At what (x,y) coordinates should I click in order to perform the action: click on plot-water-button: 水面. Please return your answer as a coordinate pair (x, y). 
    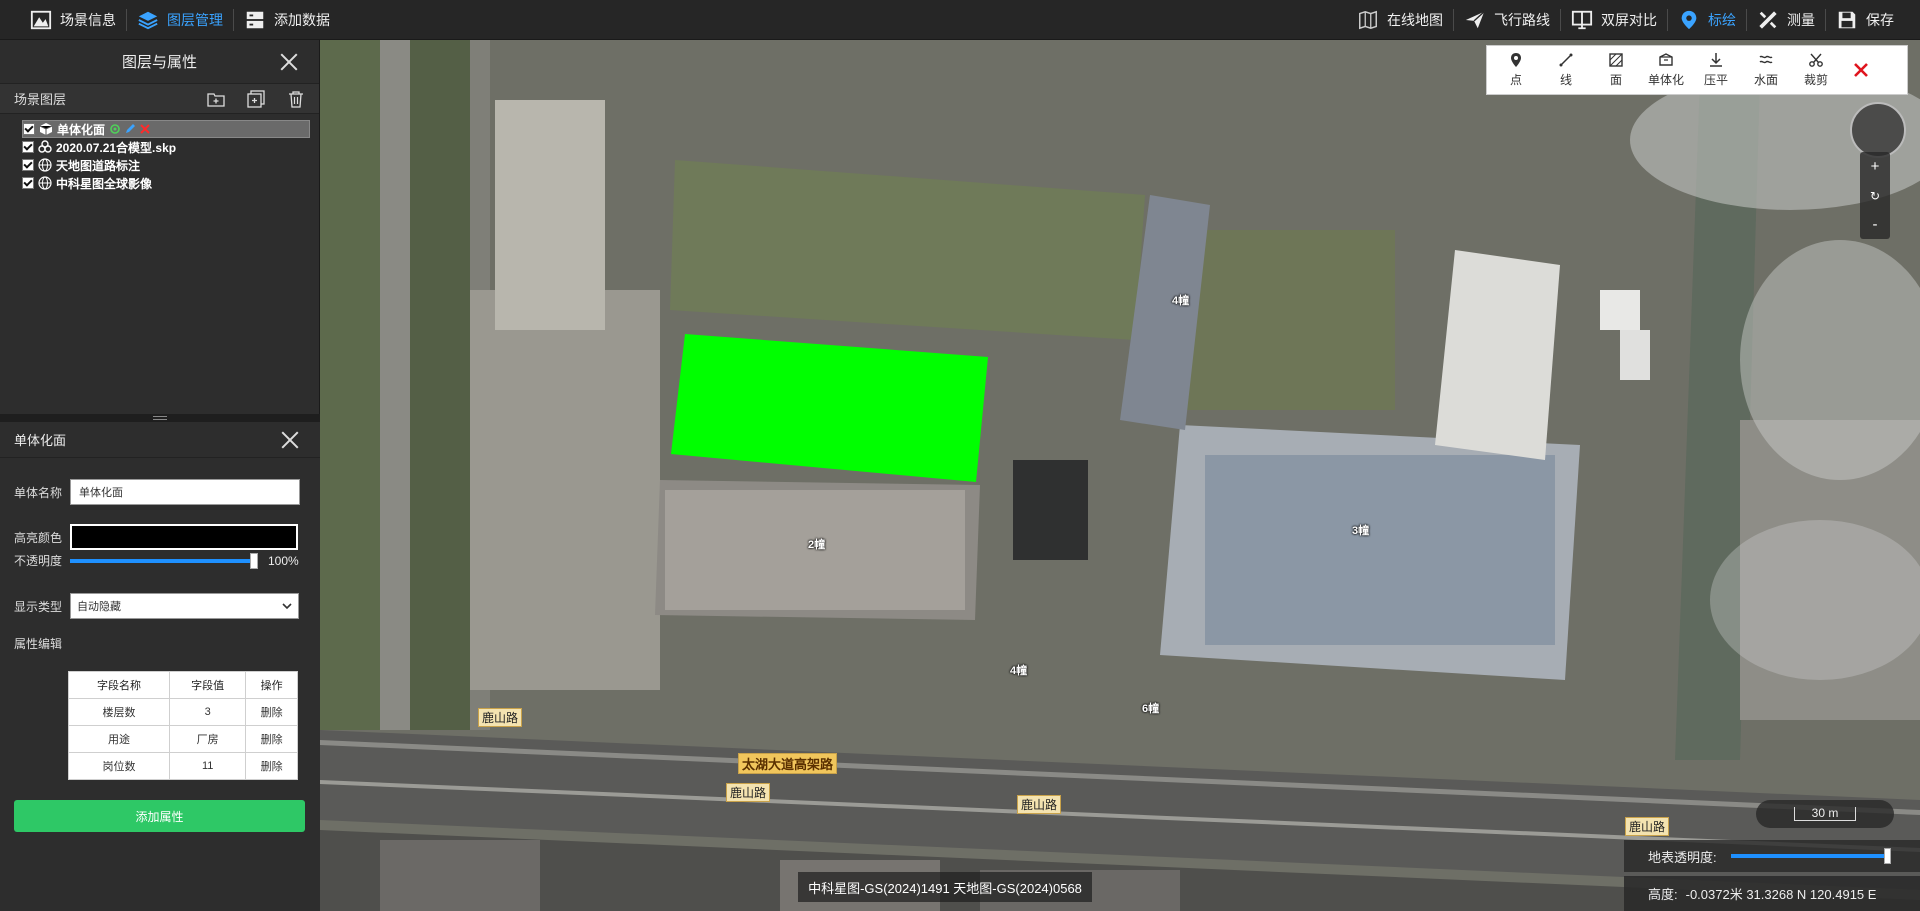
    Looking at the image, I should click on (1766, 70).